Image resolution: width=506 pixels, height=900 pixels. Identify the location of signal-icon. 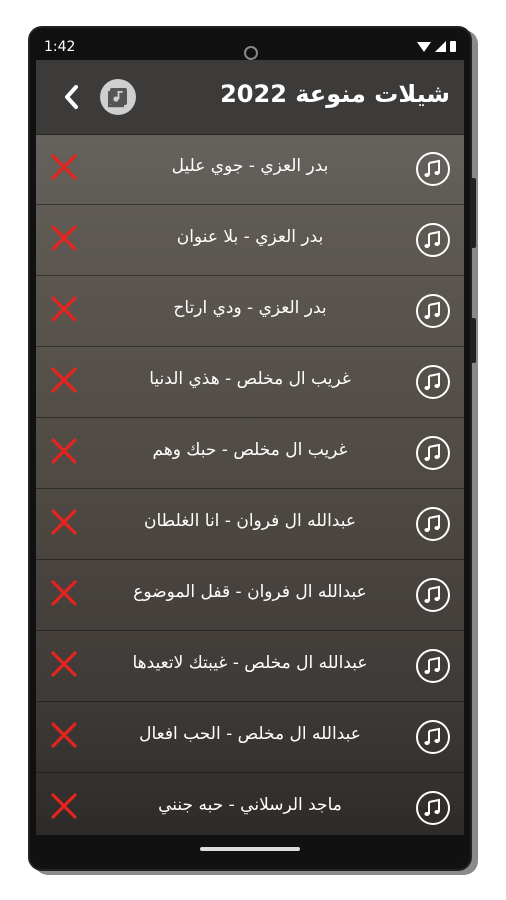
(440, 46).